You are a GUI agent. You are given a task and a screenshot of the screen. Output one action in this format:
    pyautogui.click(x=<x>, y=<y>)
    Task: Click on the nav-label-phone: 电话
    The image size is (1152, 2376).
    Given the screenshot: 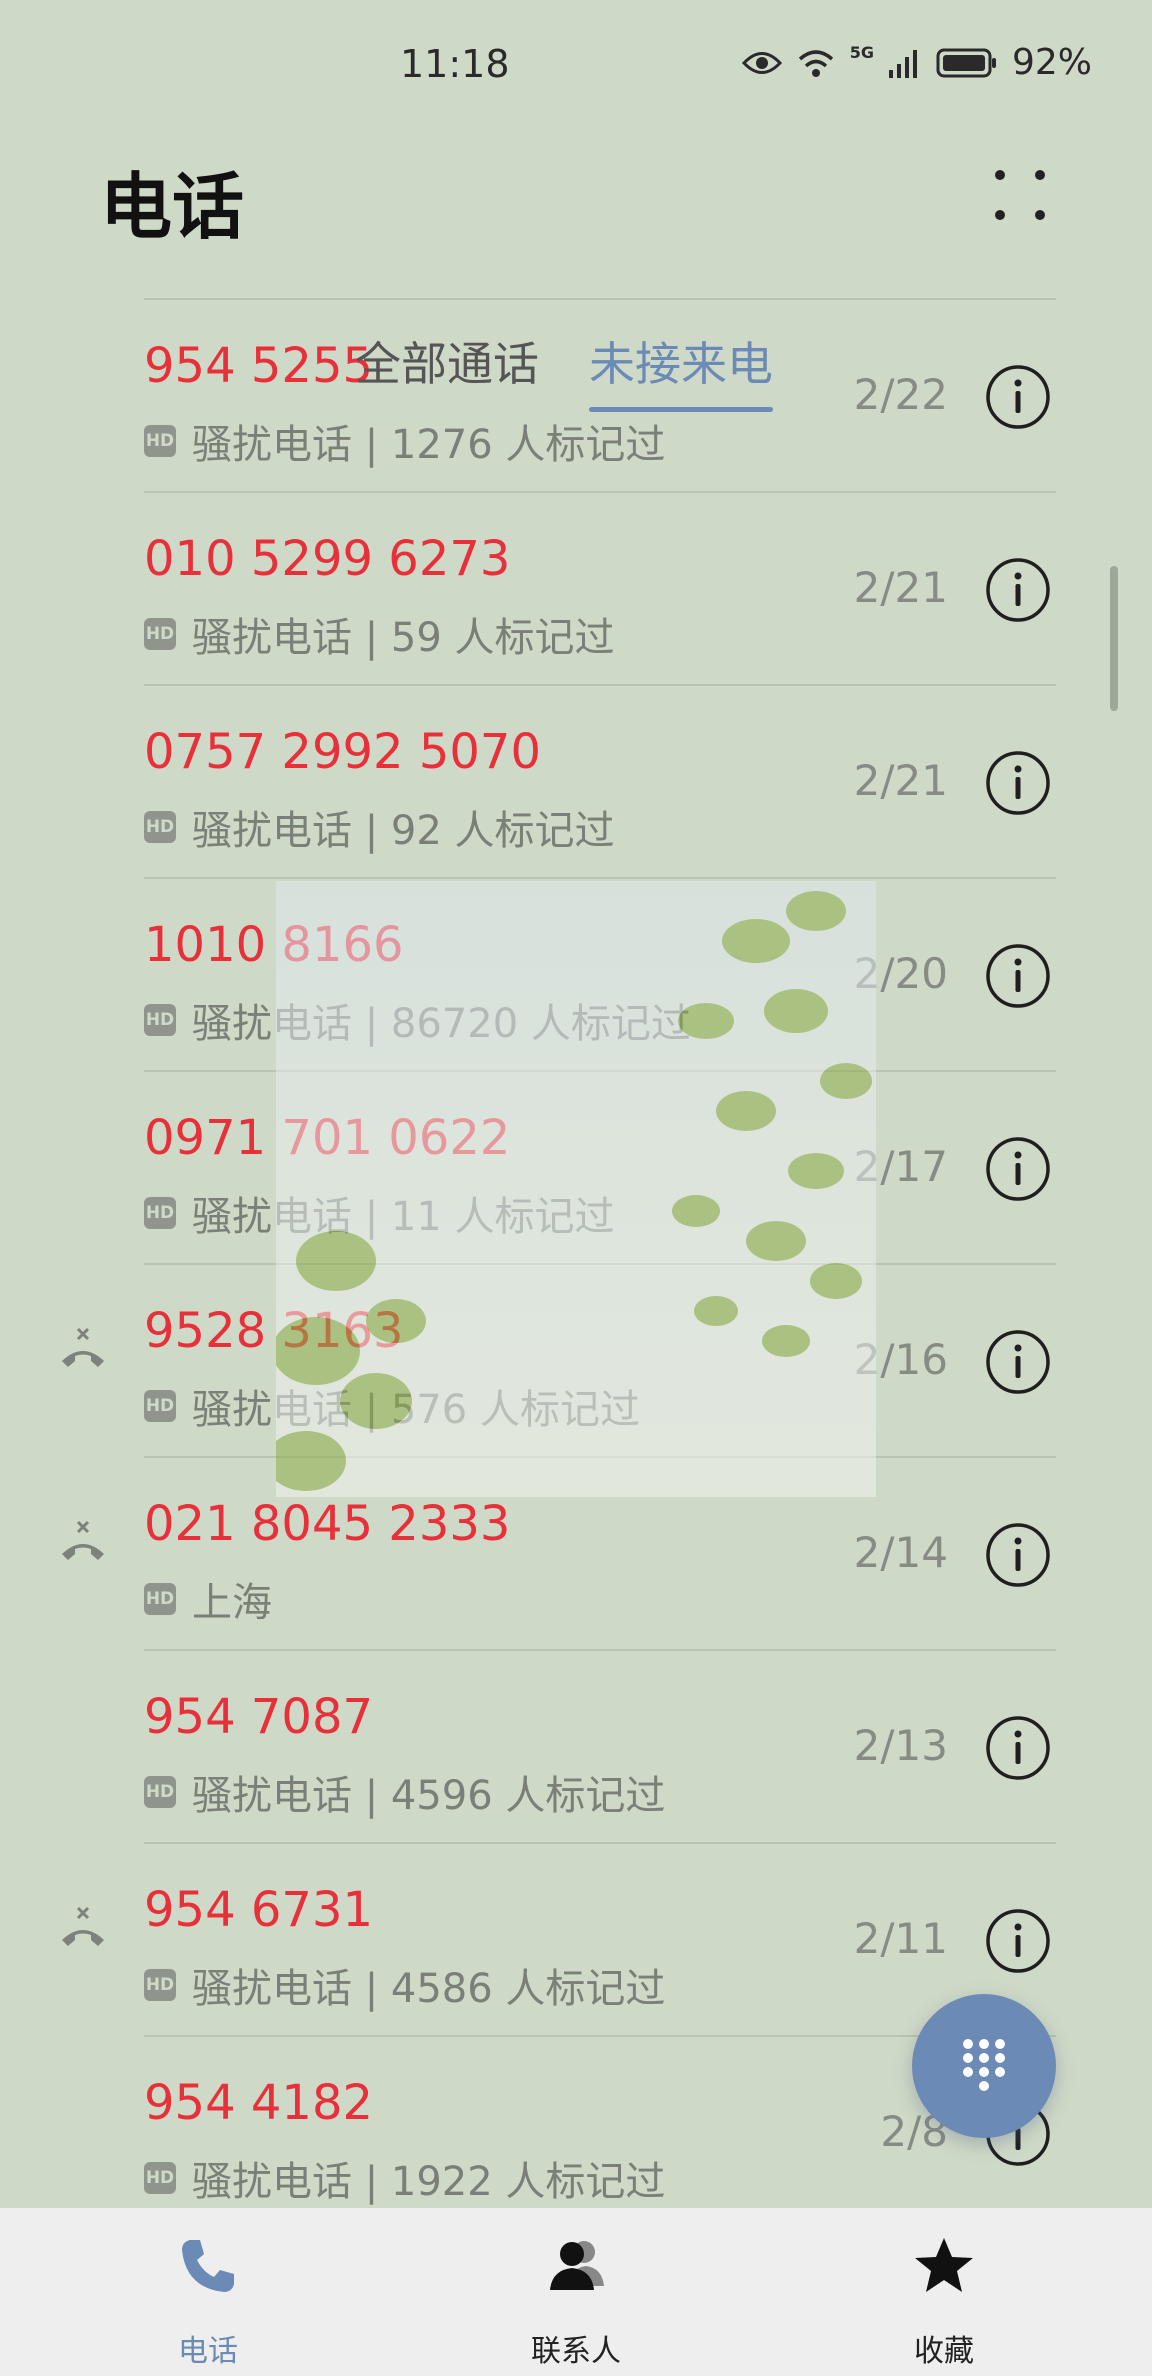 What is the action you would take?
    pyautogui.click(x=208, y=2351)
    